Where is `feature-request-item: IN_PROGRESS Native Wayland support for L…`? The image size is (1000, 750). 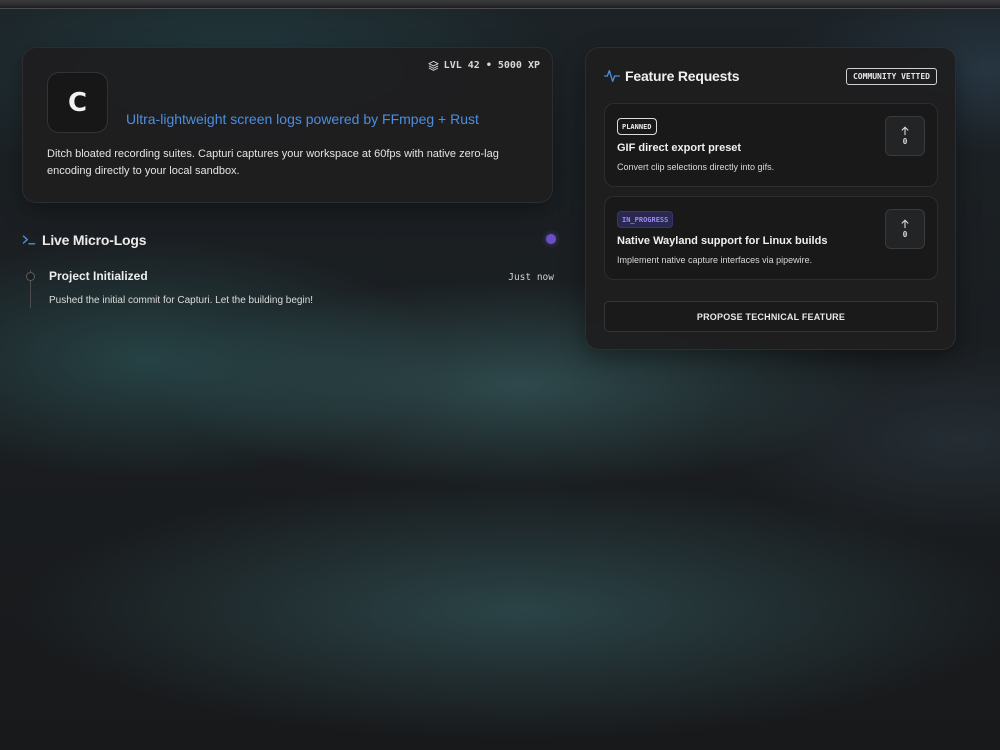 feature-request-item: IN_PROGRESS Native Wayland support for L… is located at coordinates (771, 238).